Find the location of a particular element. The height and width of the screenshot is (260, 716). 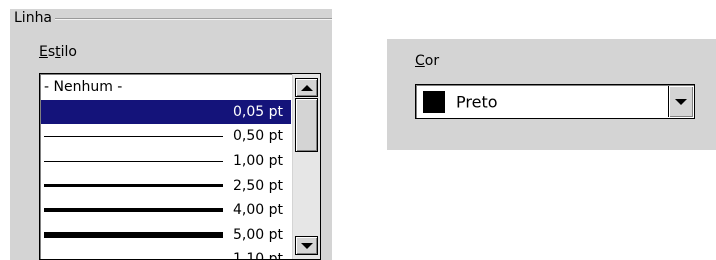

triangle-down-icon is located at coordinates (306, 245).